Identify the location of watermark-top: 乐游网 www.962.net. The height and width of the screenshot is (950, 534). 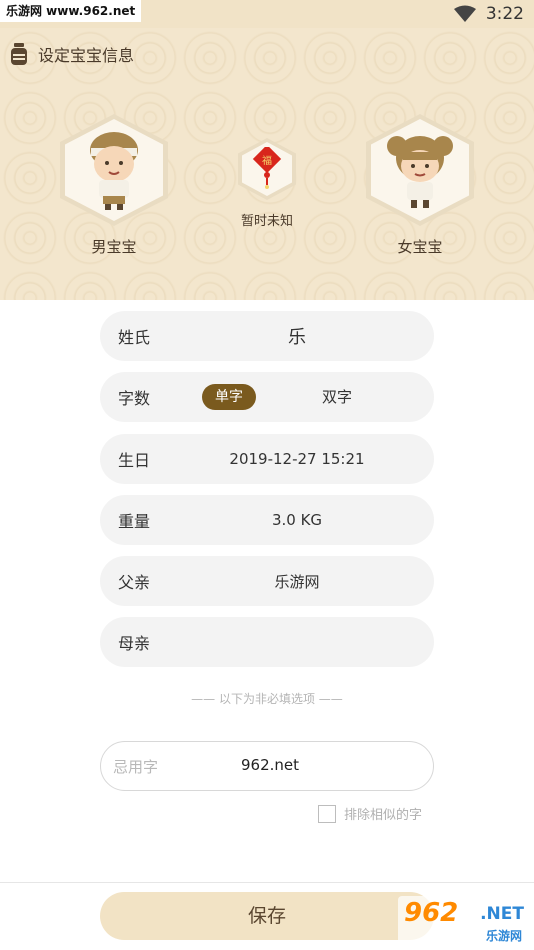
(71, 11).